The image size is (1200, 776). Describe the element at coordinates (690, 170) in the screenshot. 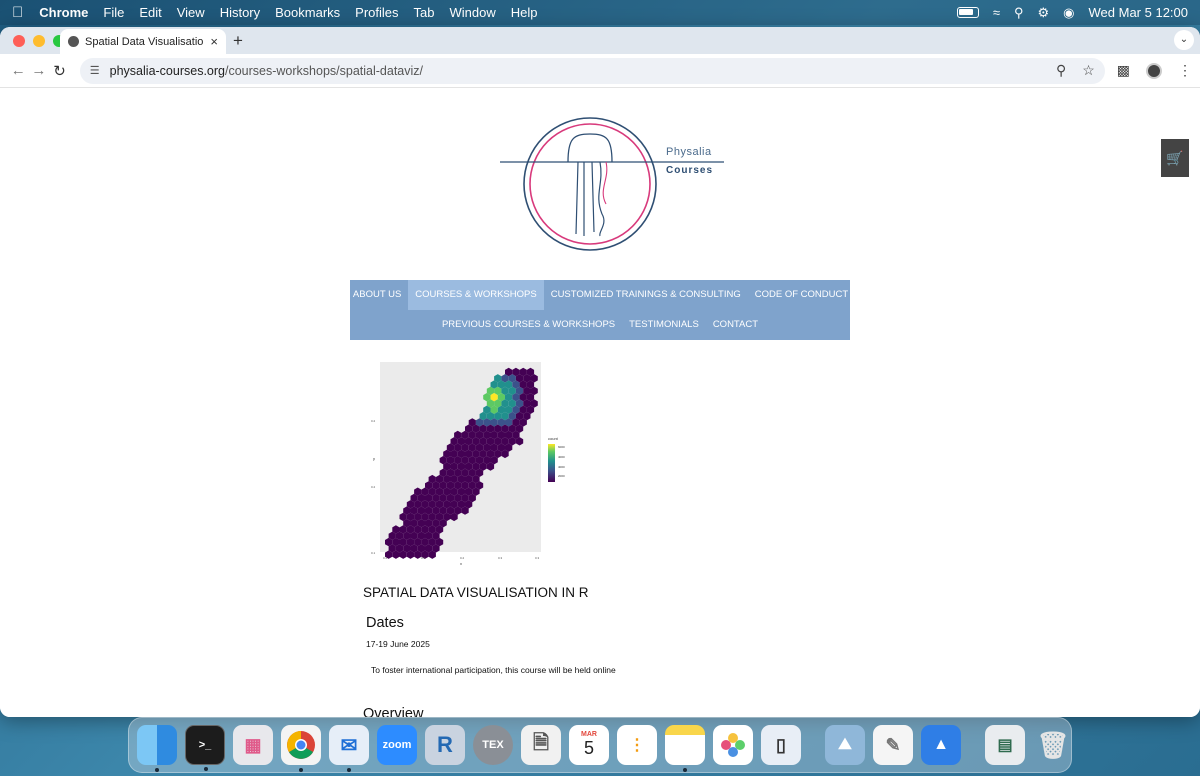

I see `logo-text-courses: Courses` at that location.